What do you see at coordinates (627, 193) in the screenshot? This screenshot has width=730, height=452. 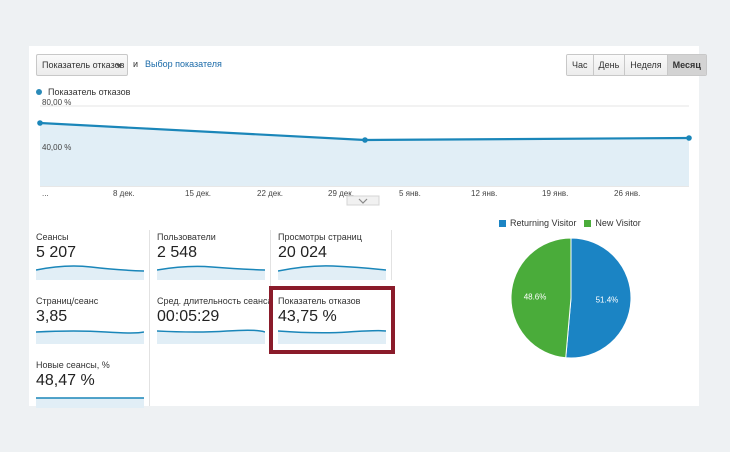 I see `x-tick-label: 26 янв.` at bounding box center [627, 193].